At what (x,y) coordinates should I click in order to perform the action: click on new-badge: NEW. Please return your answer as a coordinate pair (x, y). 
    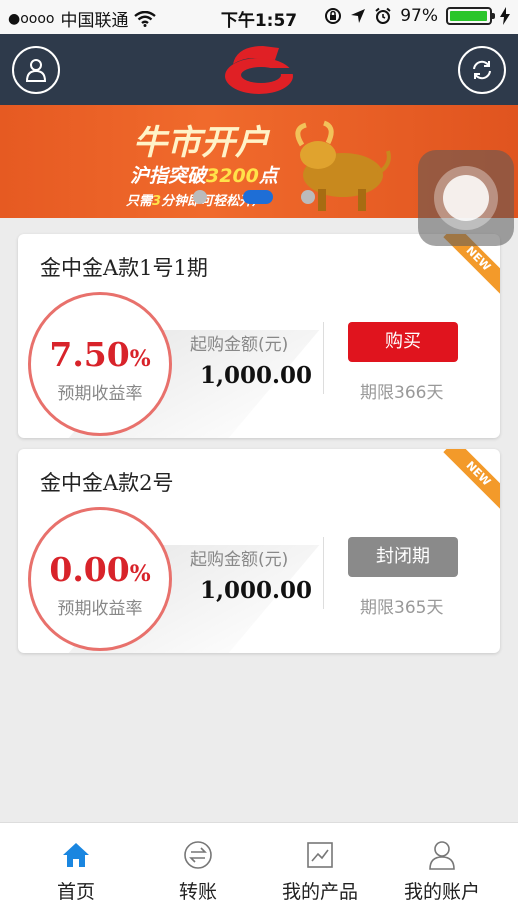
    Looking at the image, I should click on (471, 479).